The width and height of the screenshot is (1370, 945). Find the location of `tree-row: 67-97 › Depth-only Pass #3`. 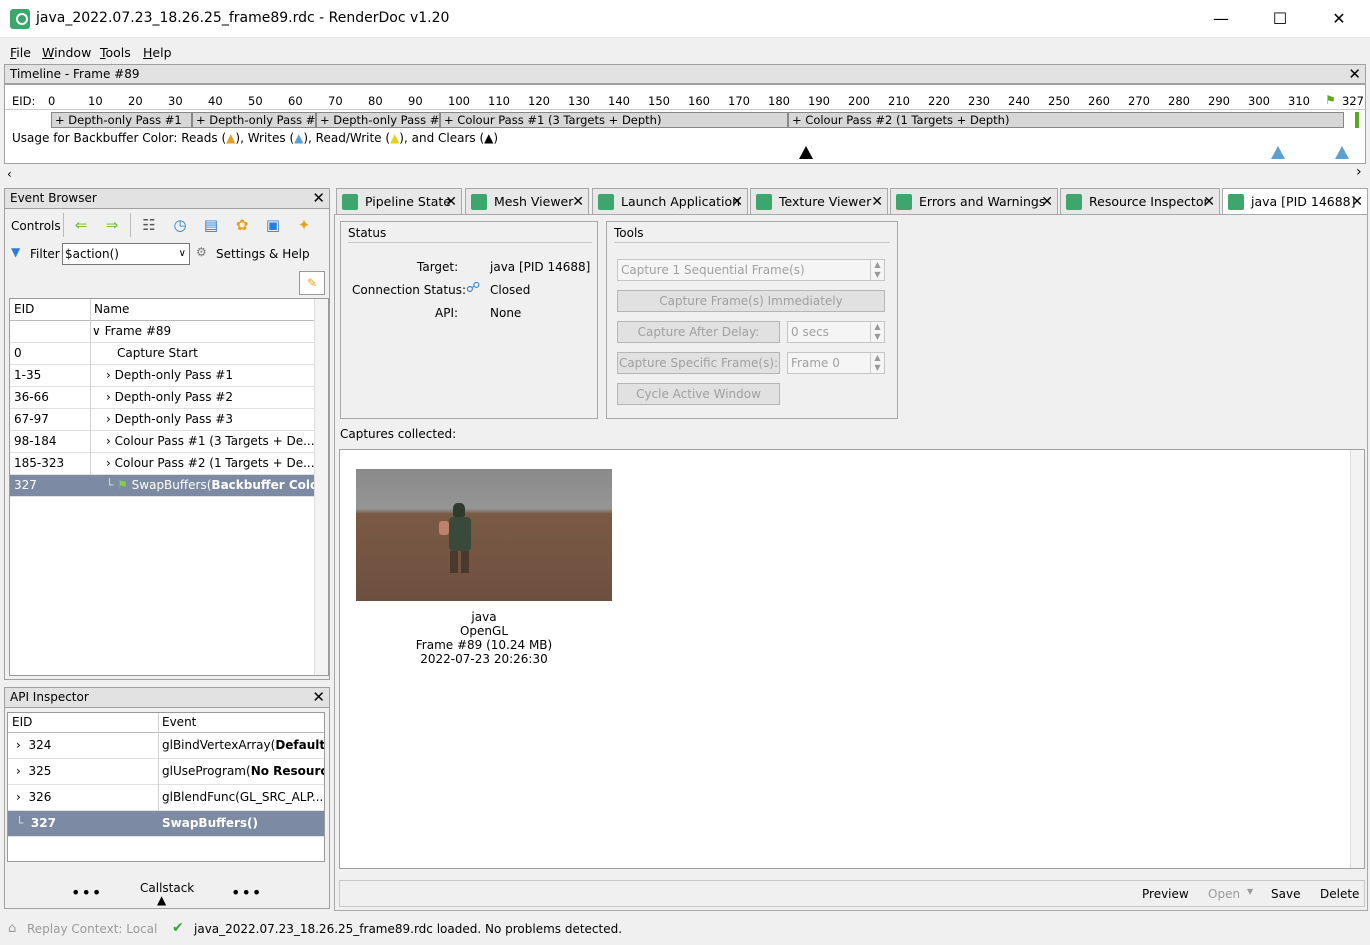

tree-row: 67-97 › Depth-only Pass #3 is located at coordinates (163, 420).